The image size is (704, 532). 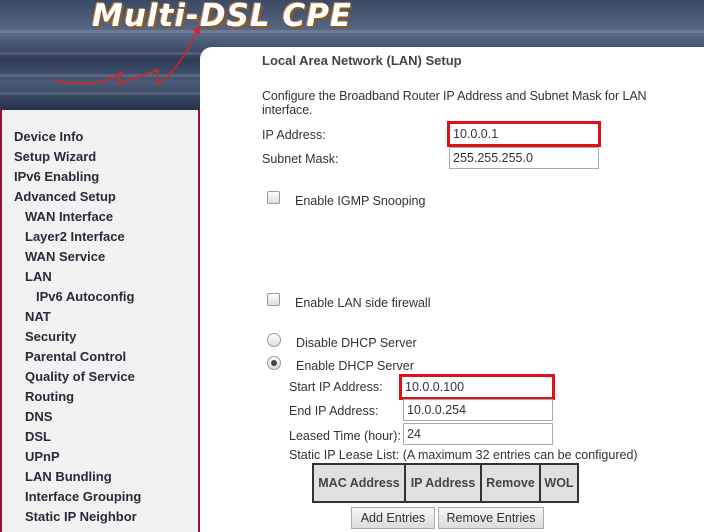 What do you see at coordinates (363, 303) in the screenshot?
I see `lan-firewall-label: Enable LAN side firewall` at bounding box center [363, 303].